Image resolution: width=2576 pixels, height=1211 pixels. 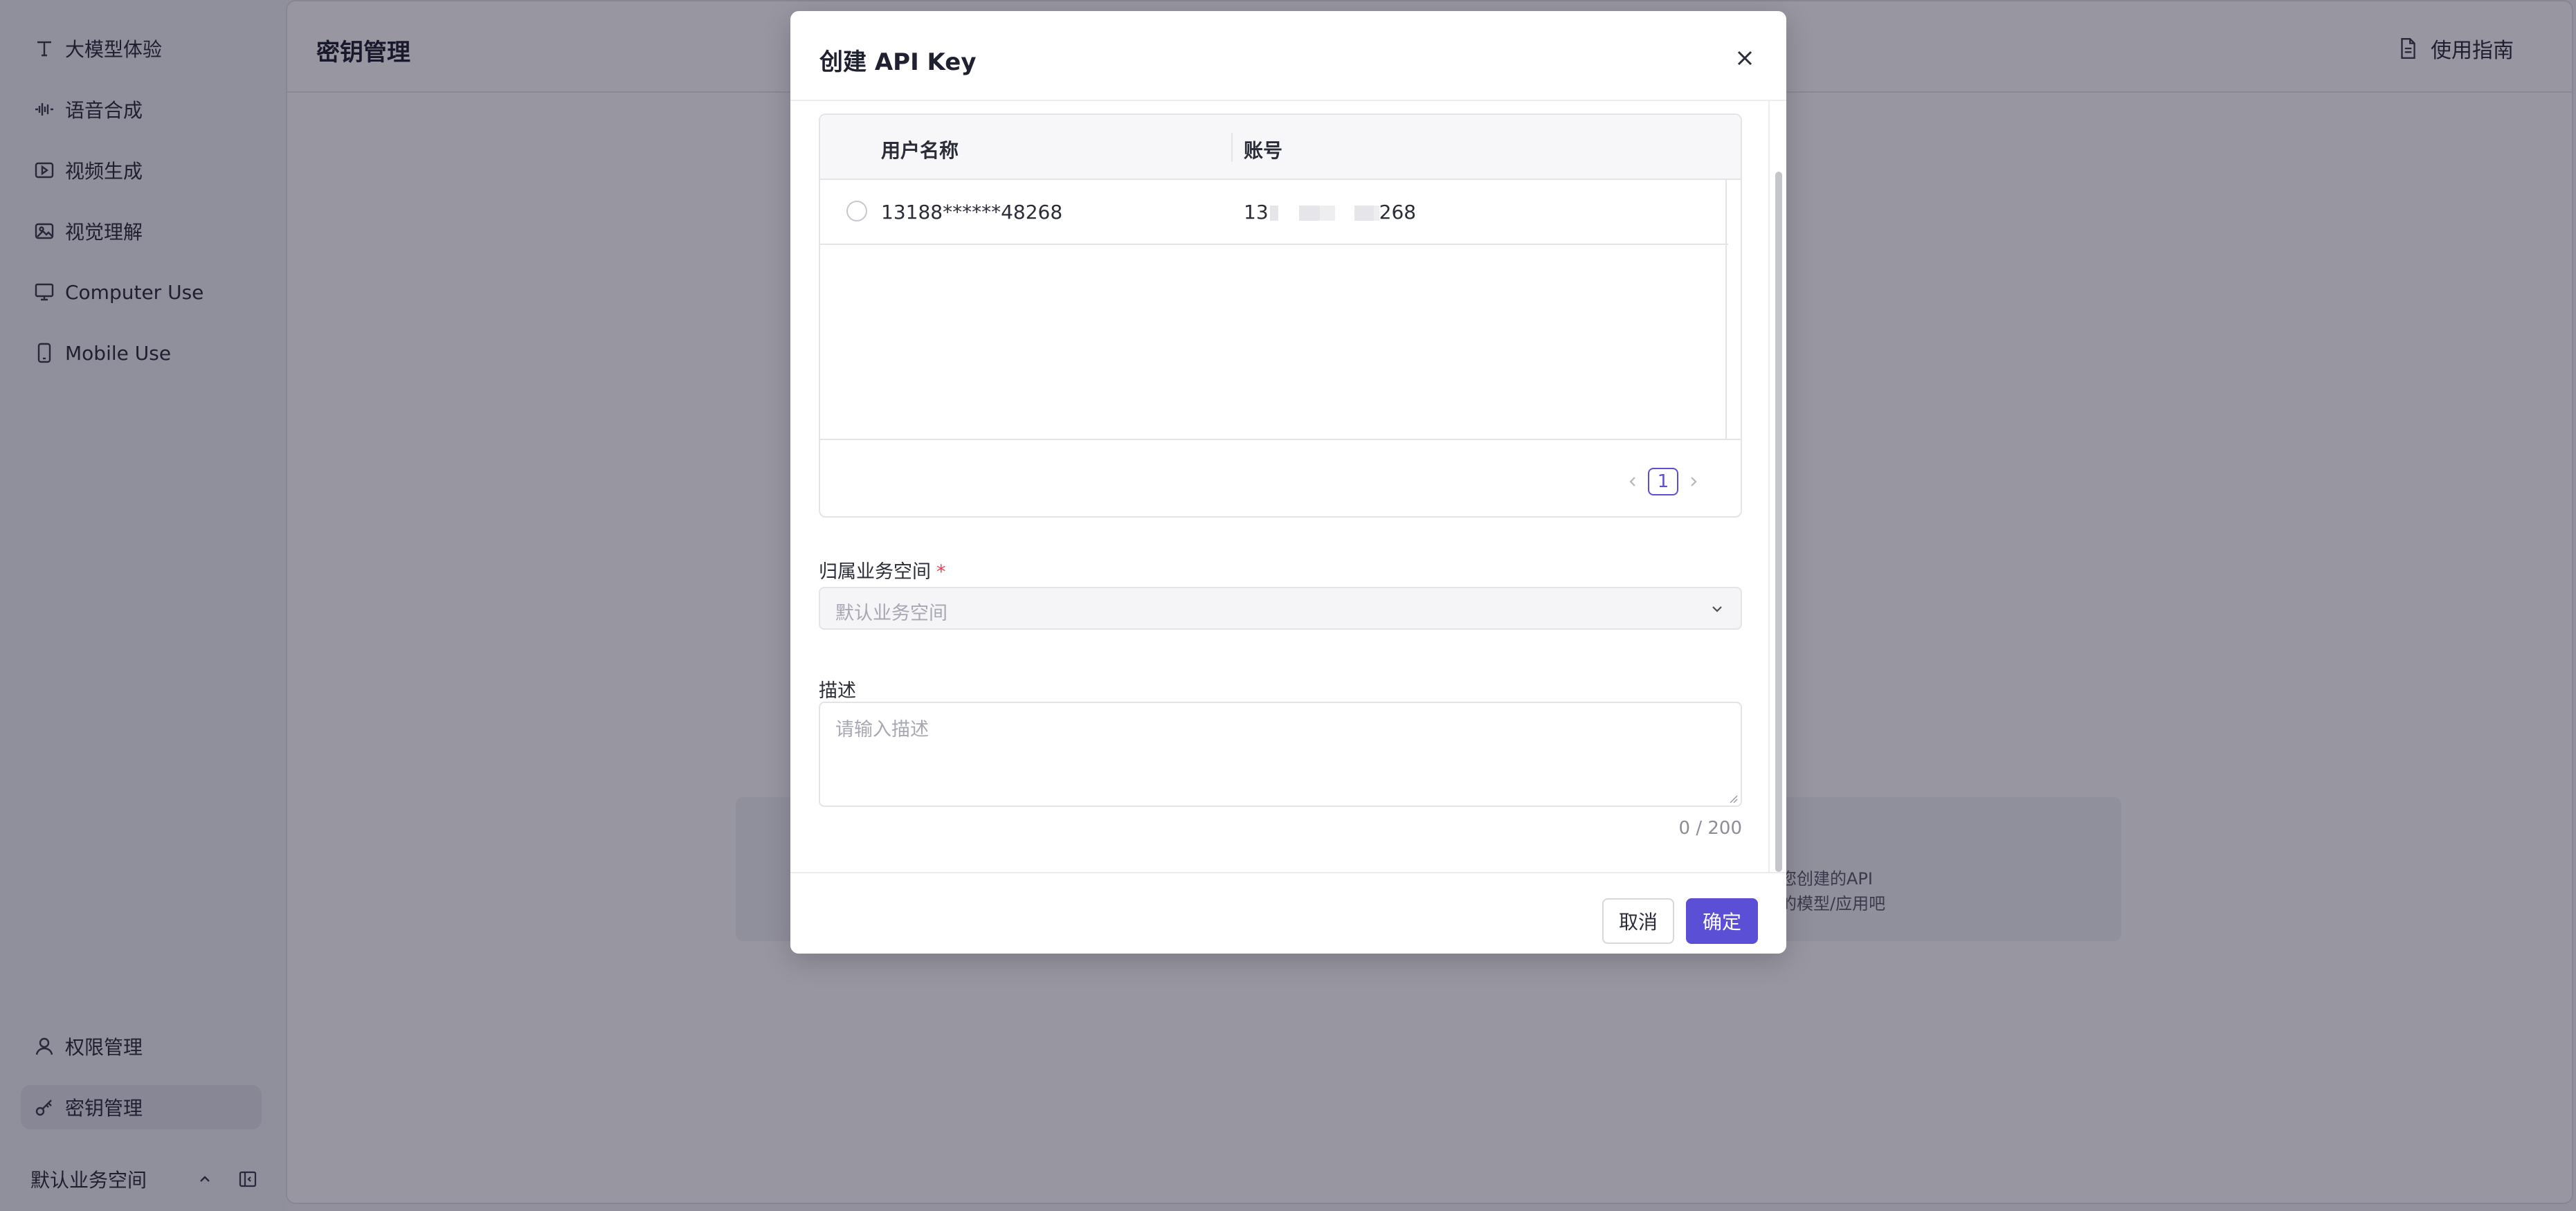 I want to click on table-row: 13188******48268 13 268, so click(x=1274, y=212).